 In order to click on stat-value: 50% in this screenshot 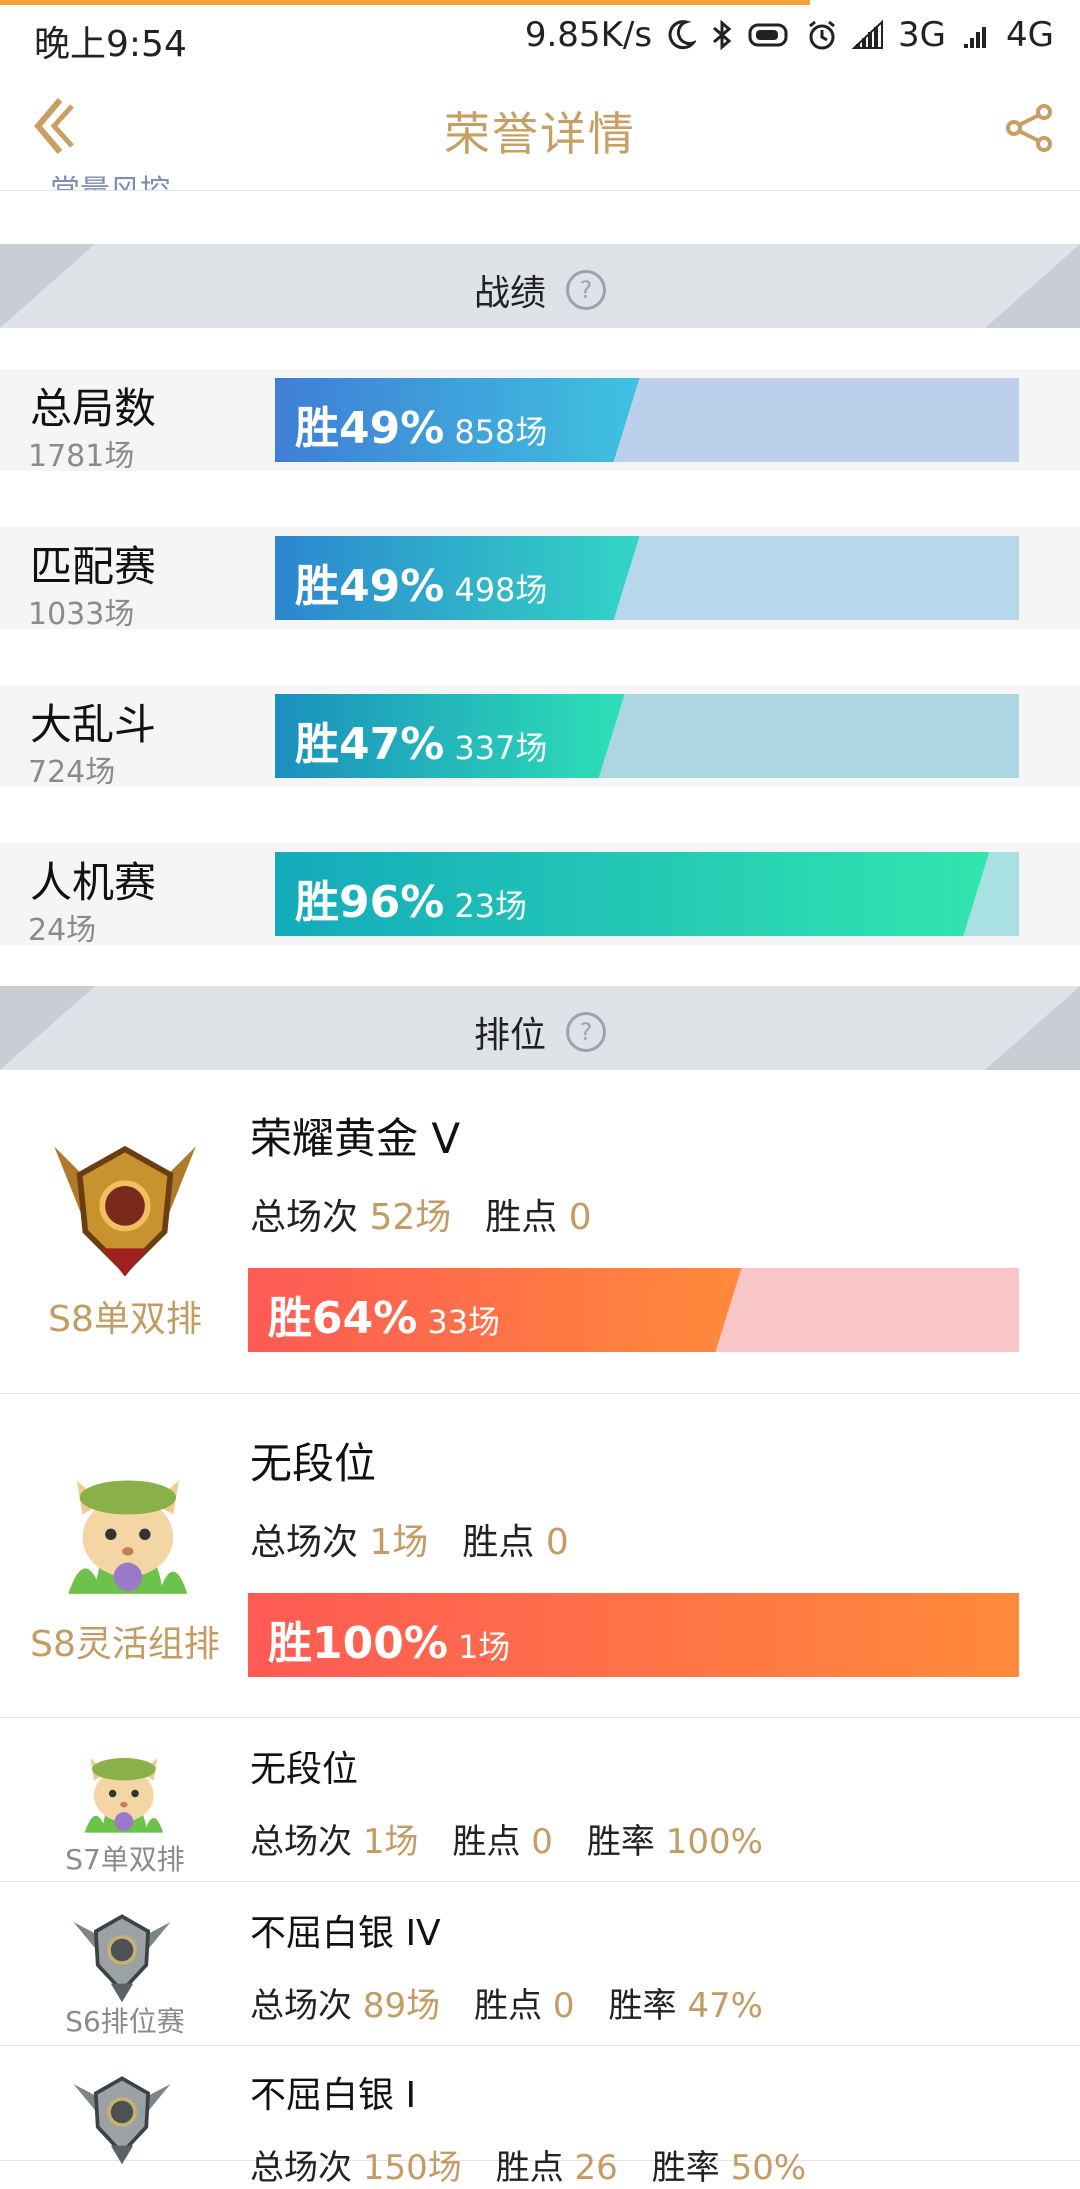, I will do `click(768, 2168)`.